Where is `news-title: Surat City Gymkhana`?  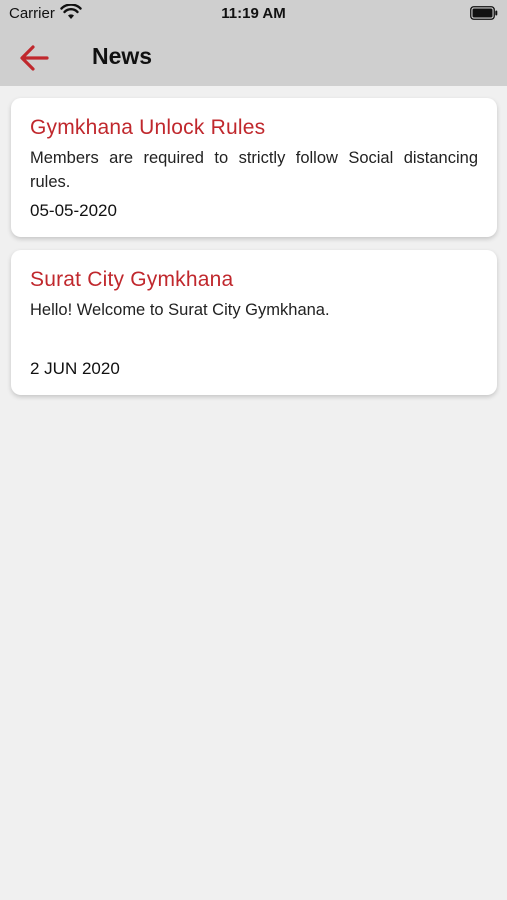 news-title: Surat City Gymkhana is located at coordinates (132, 279).